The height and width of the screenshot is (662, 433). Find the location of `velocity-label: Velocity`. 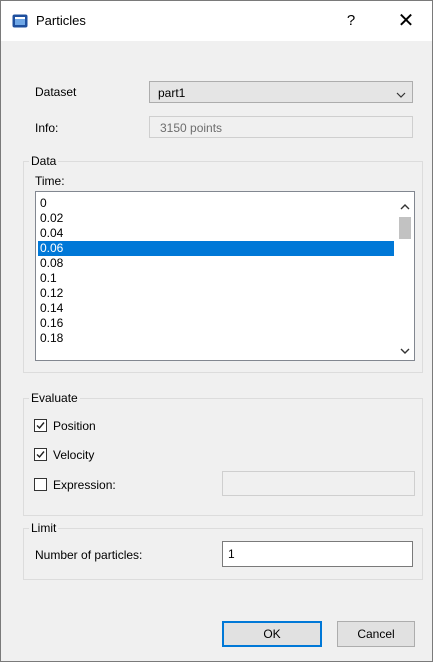

velocity-label: Velocity is located at coordinates (74, 455).